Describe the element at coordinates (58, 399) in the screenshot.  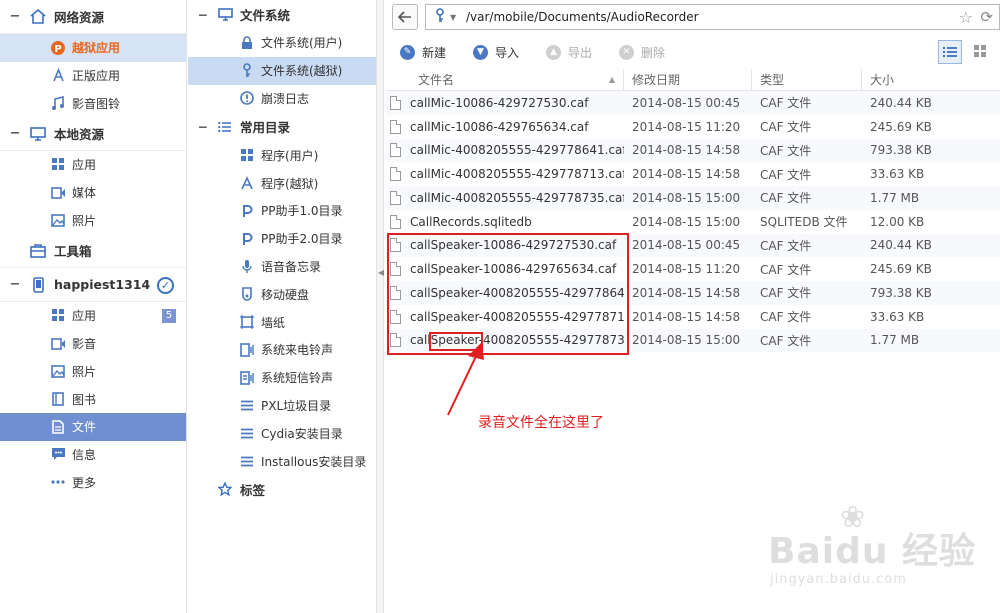
I see `book-icon` at that location.